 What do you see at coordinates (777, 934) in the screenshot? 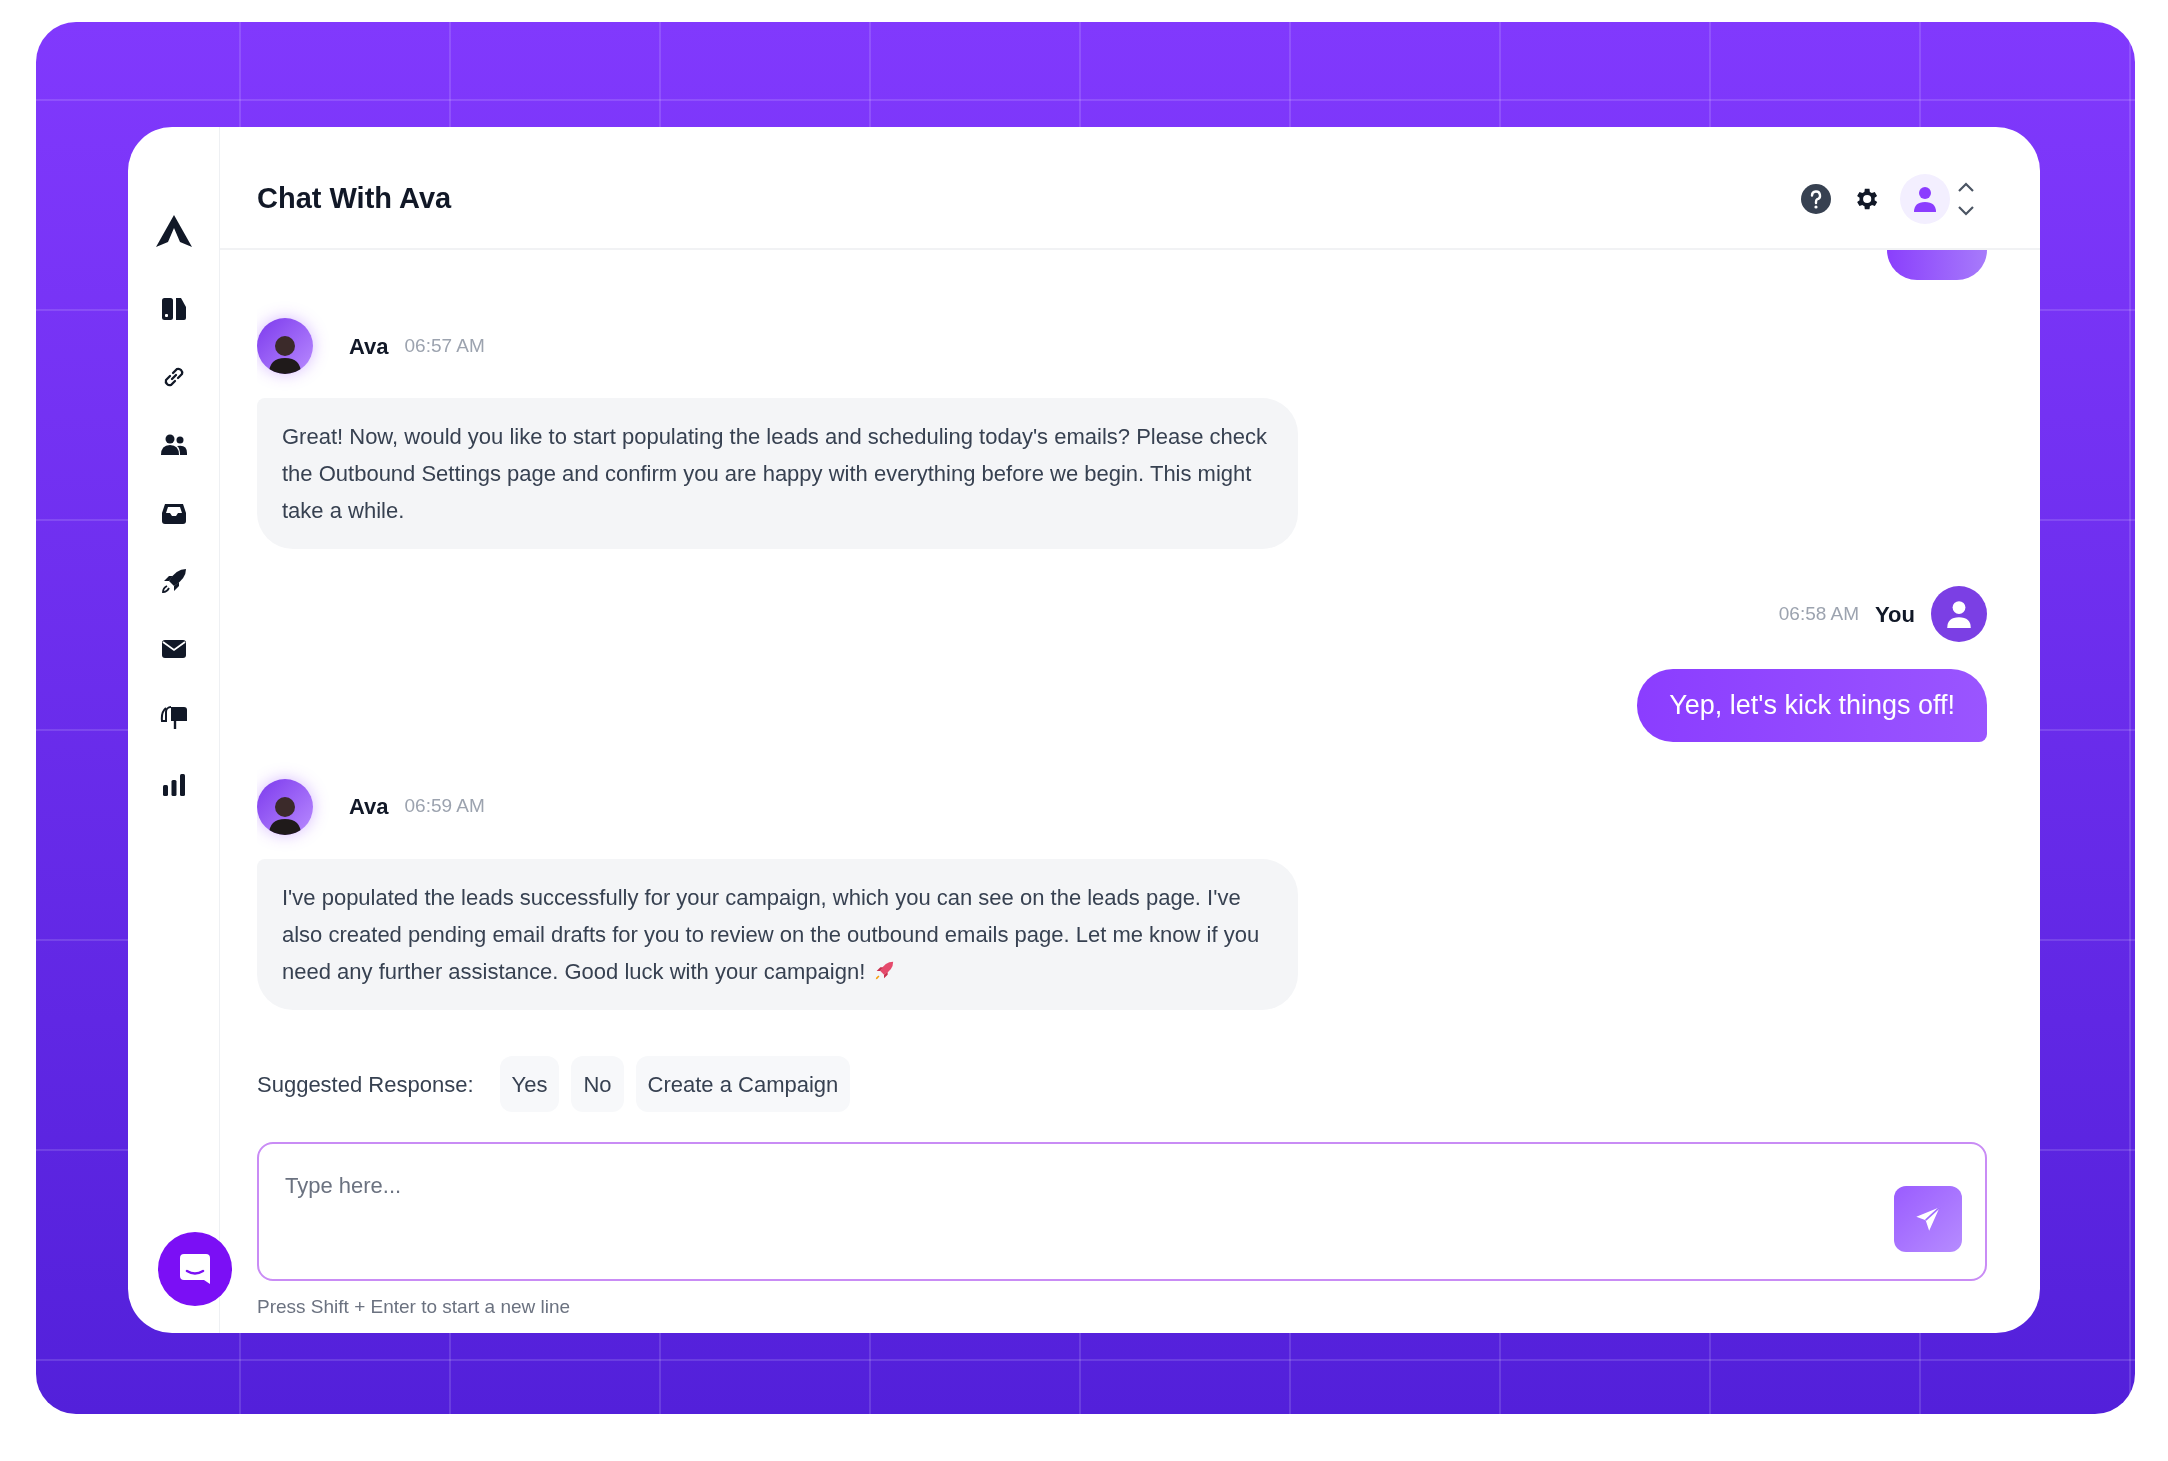
I see `message-bubble: I've populated the leads successfully for your campaign, which you can see on the leads page. I've also created pending email drafts for you to review on the outbound emails page. Let me know if you need any further assistance. Good luck with your campaign!` at bounding box center [777, 934].